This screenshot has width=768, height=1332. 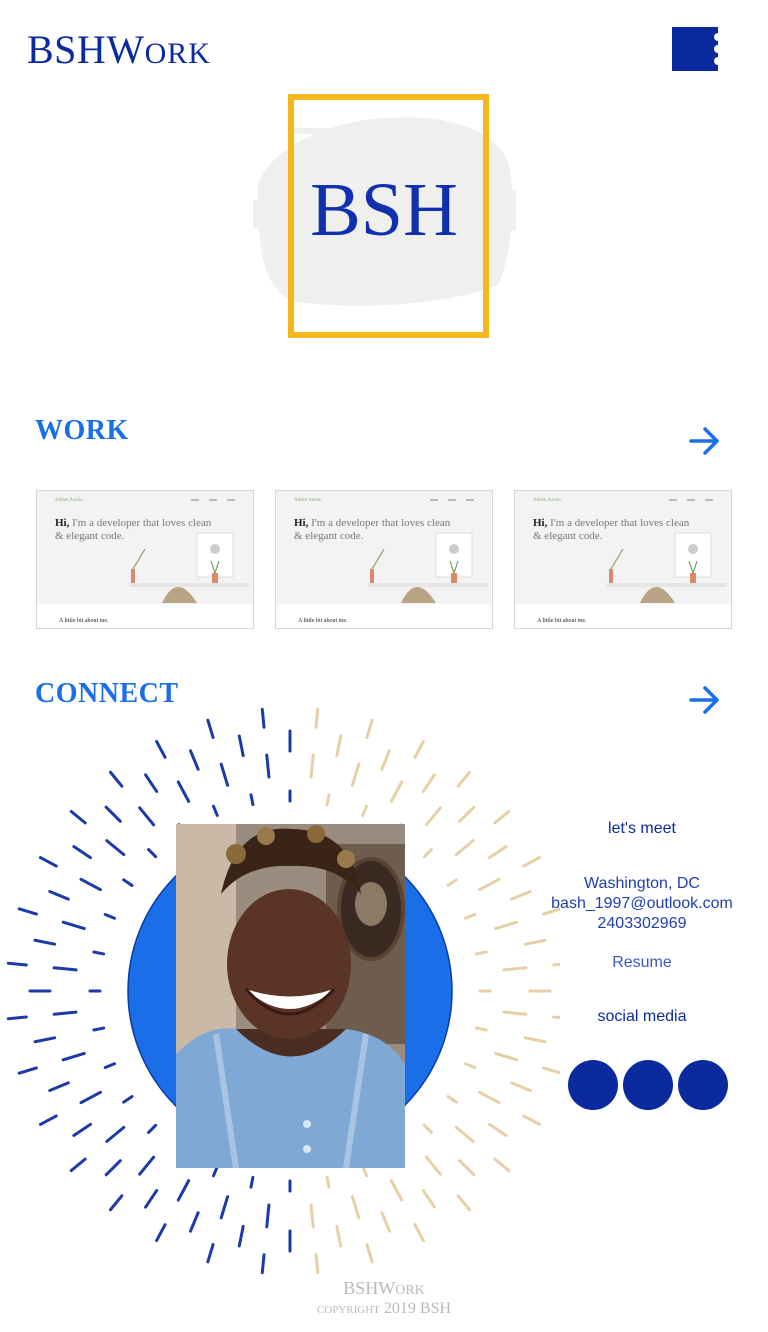 I want to click on work-title: WORK, so click(x=82, y=430).